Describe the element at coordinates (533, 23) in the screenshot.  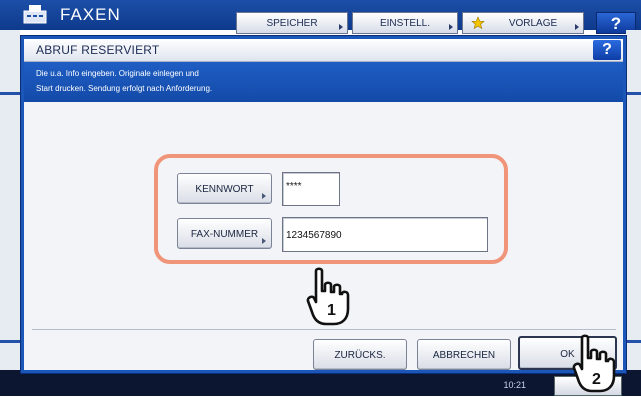
I see `tab-label: VORLAGE` at that location.